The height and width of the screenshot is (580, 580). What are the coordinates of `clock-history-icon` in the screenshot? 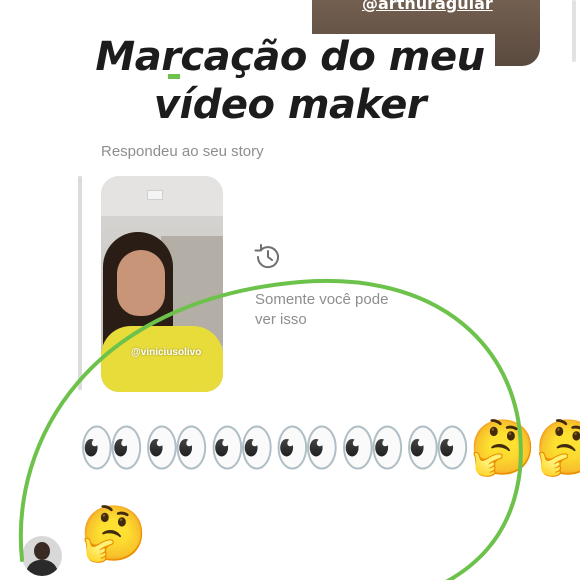 It's located at (266, 256).